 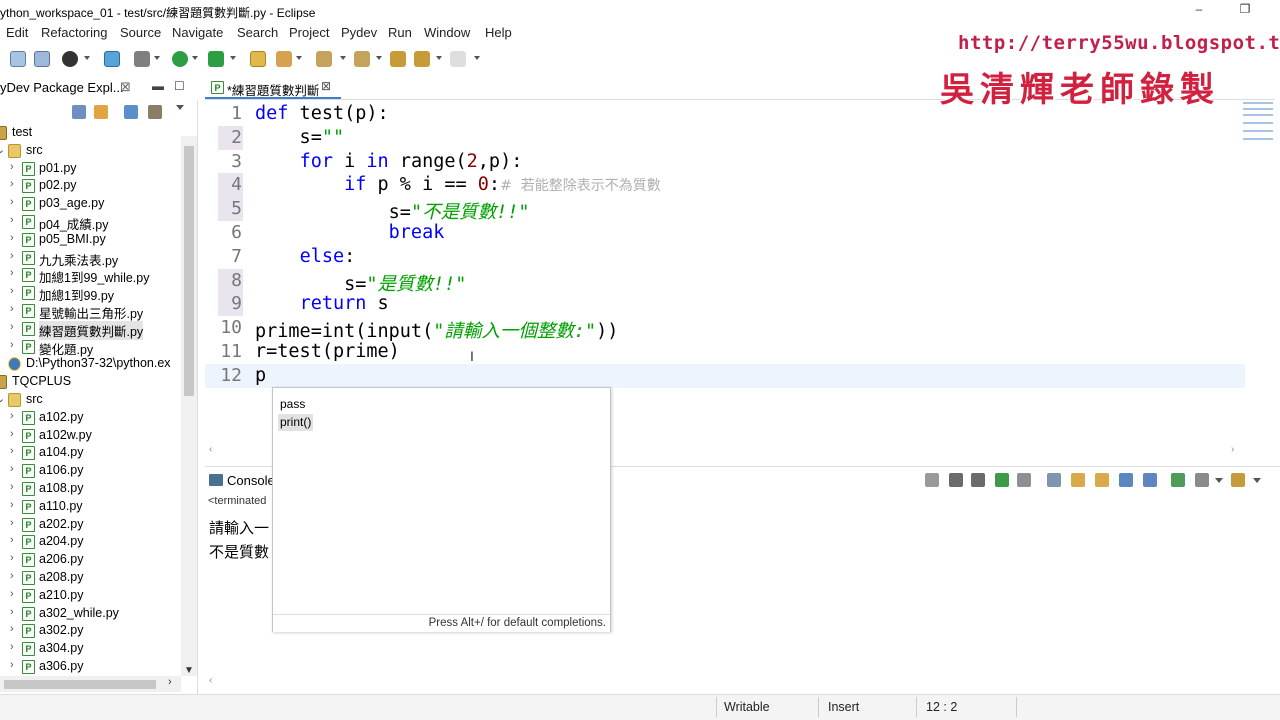 I want to click on overview-ruler, so click(x=1259, y=275).